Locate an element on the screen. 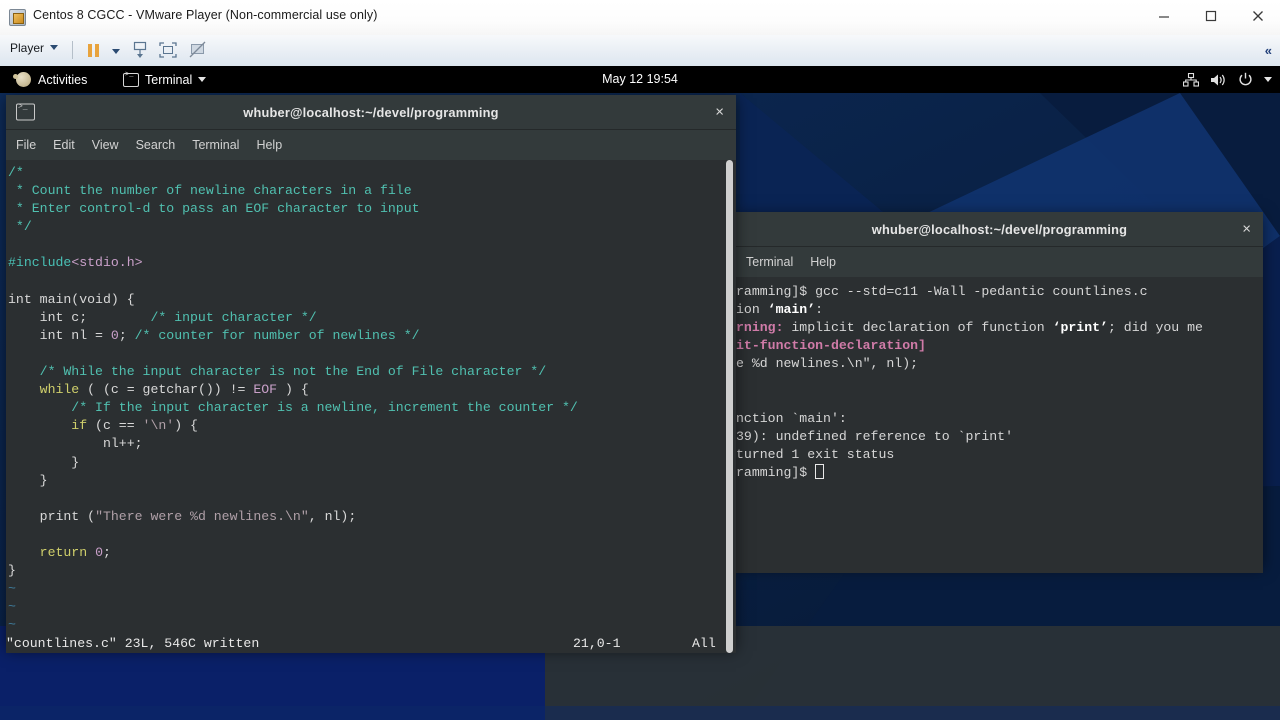  pause-dropdown-button is located at coordinates (116, 50).